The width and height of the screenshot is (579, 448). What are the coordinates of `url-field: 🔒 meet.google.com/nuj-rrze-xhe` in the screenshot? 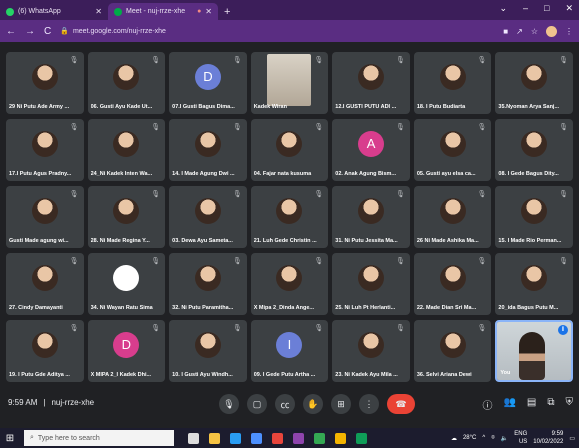 It's located at (277, 31).